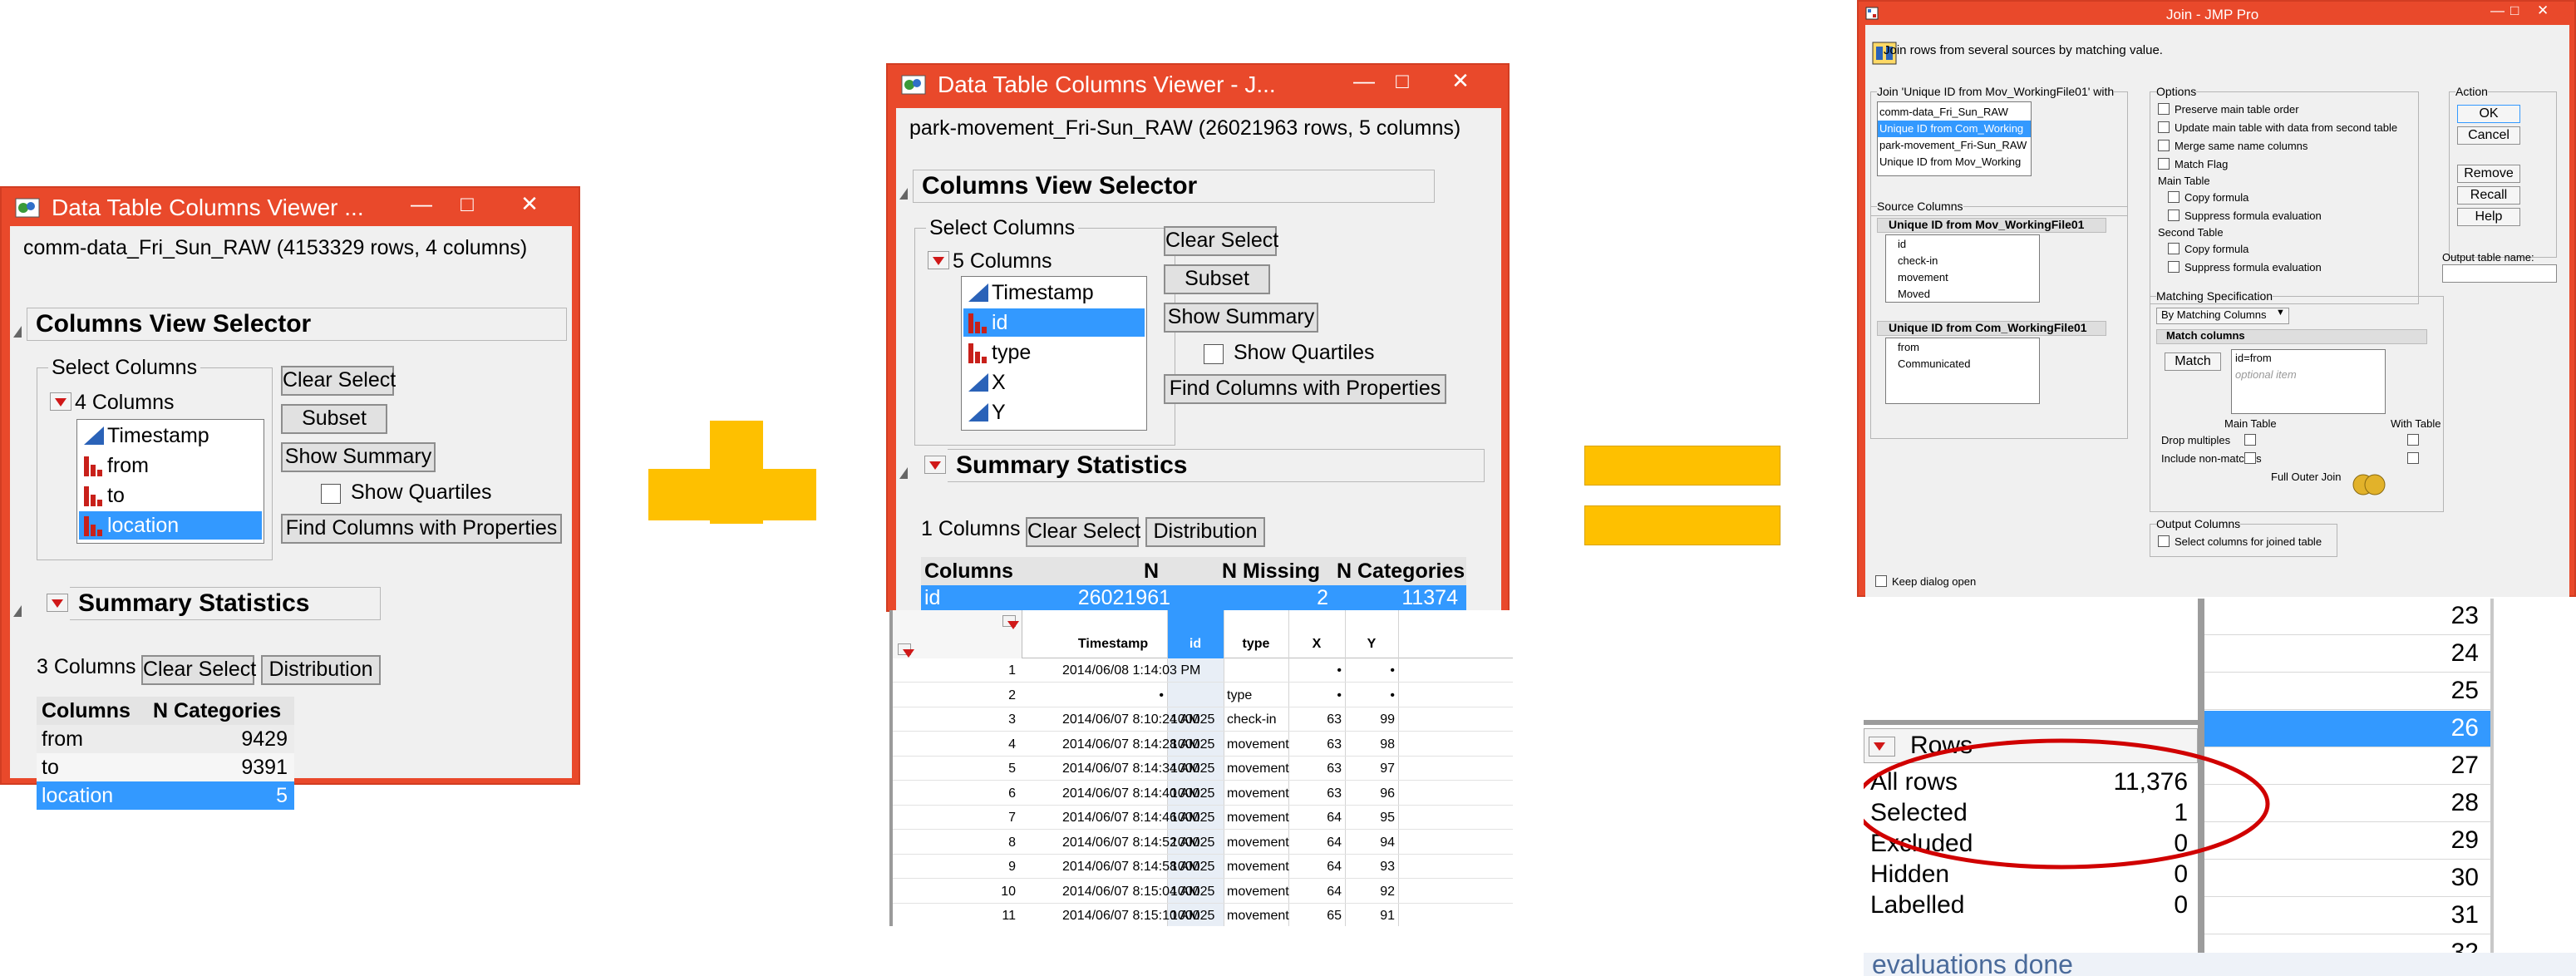 The height and width of the screenshot is (976, 2576). What do you see at coordinates (1371, 769) in the screenshot?
I see `table-cell: 97` at bounding box center [1371, 769].